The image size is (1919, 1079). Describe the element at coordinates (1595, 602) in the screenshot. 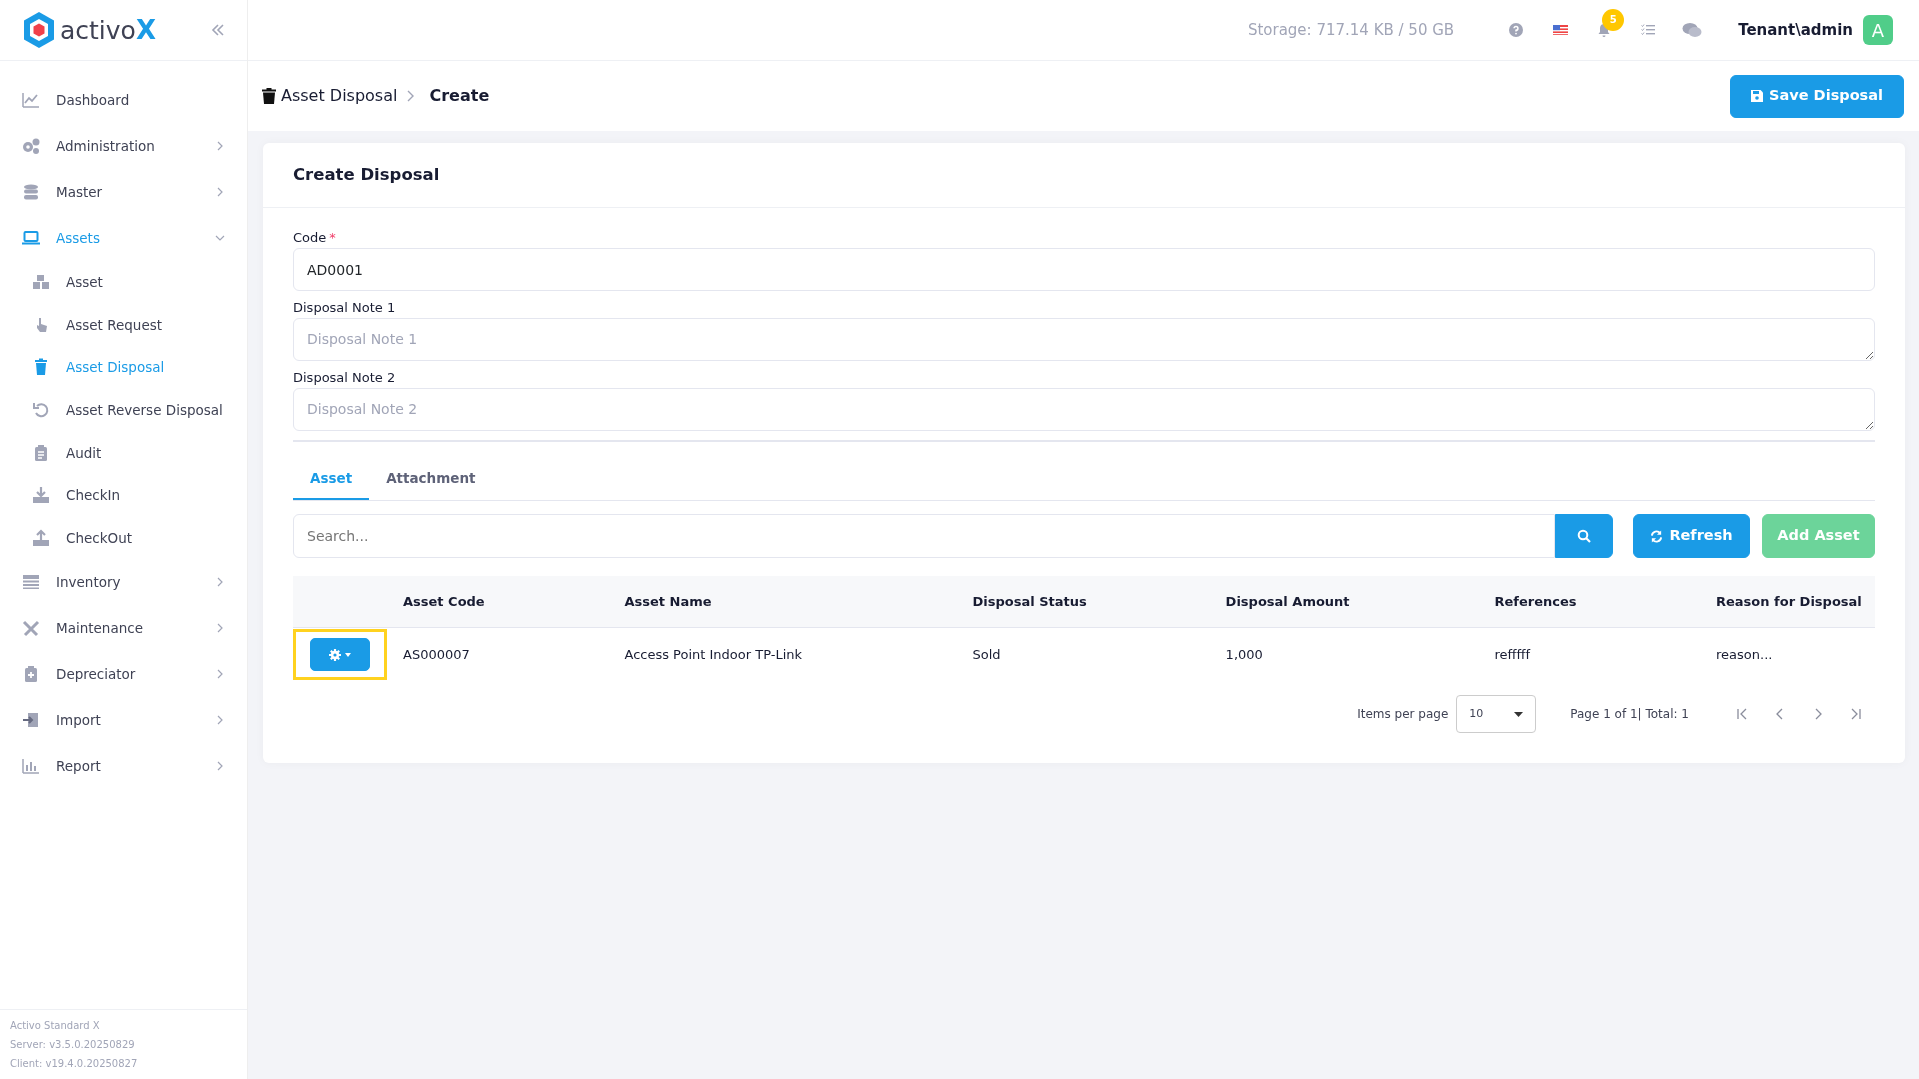

I see `column-header: References` at that location.